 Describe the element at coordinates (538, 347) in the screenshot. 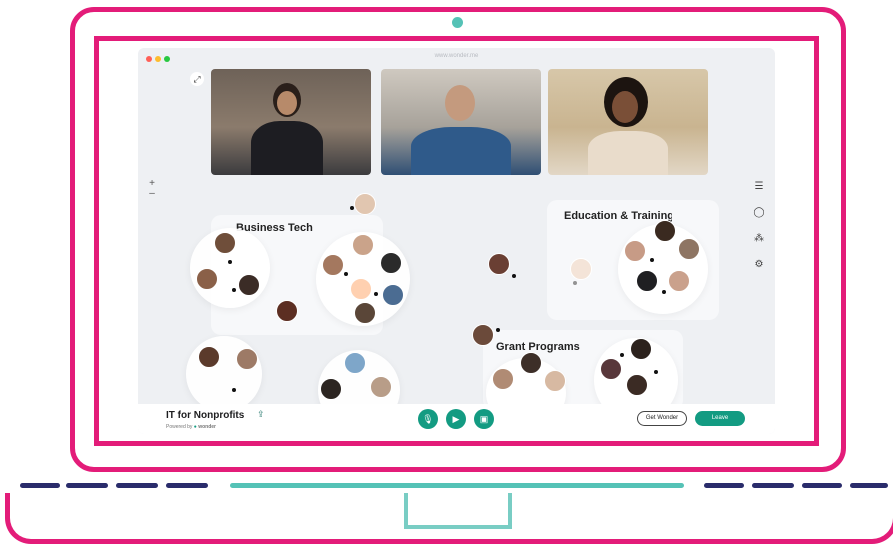

I see `room-title: Grant Programs` at that location.